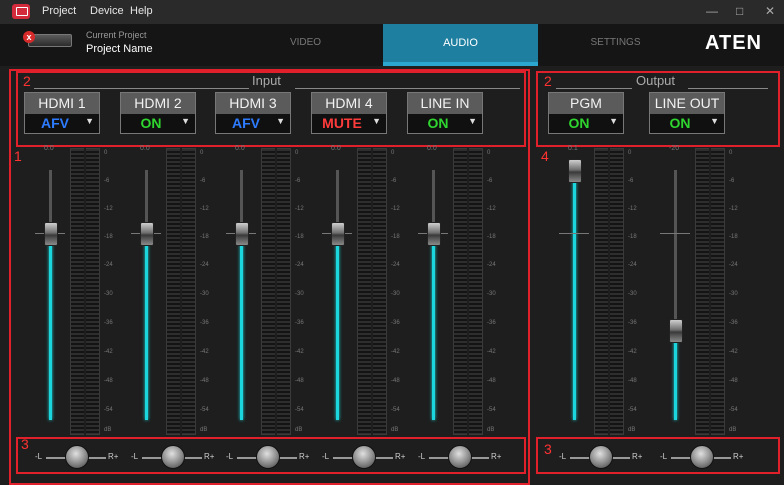 Image resolution: width=784 pixels, height=485 pixels. I want to click on title-bar: Project Device Help — □ ✕, so click(392, 12).